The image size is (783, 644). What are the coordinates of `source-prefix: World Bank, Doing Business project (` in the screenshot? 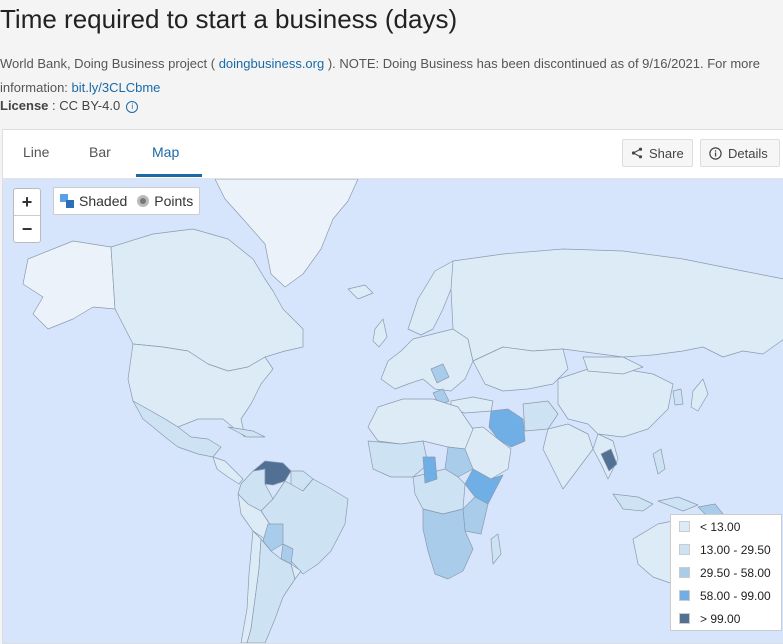 It's located at (109, 63).